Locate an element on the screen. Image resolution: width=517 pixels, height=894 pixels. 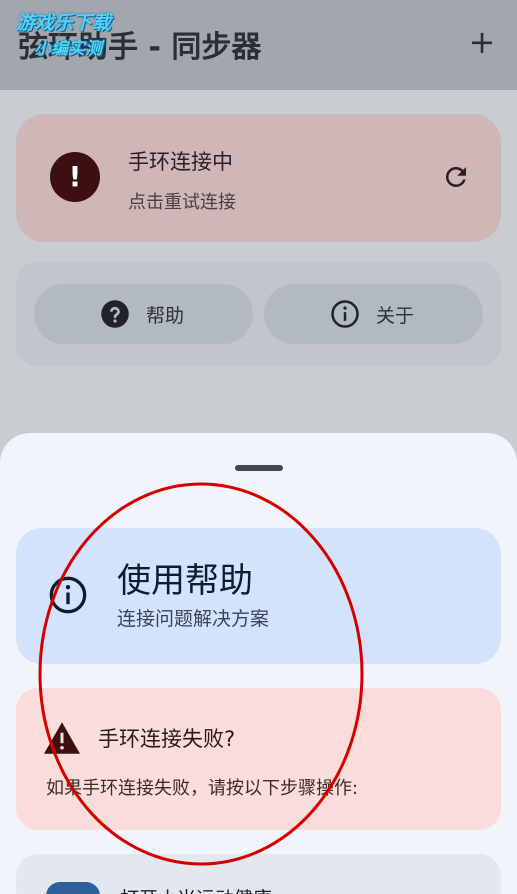
failed-title: 手环连接失败? is located at coordinates (167, 739).